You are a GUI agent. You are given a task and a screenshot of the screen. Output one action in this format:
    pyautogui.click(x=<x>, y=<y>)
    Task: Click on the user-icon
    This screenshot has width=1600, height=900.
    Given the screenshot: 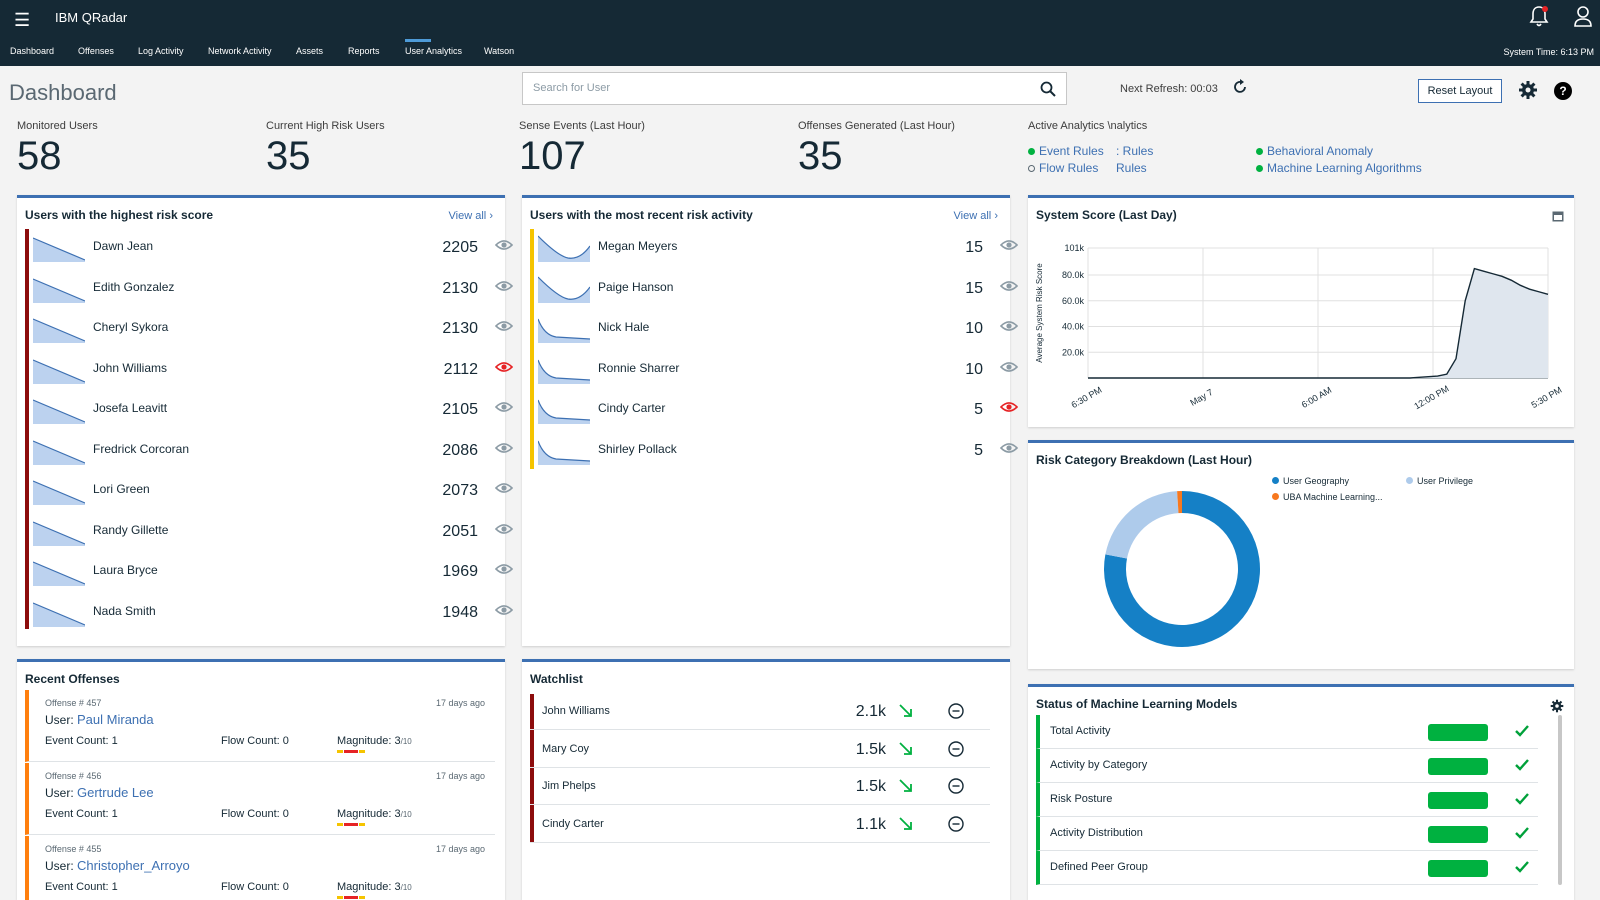 What is the action you would take?
    pyautogui.click(x=1583, y=16)
    